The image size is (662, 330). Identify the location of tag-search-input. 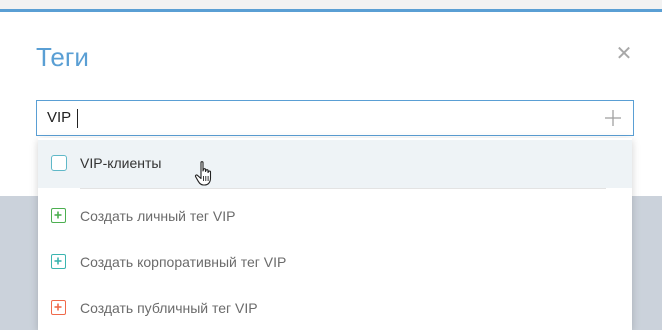
(317, 118).